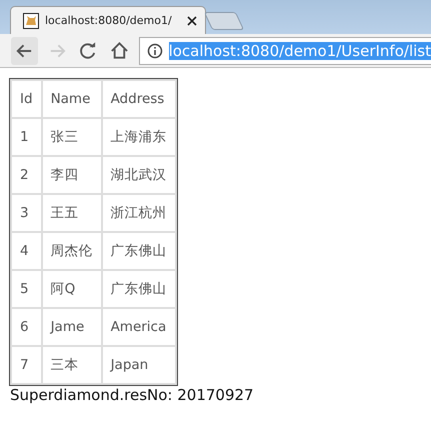  What do you see at coordinates (26, 99) in the screenshot?
I see `column-header: Id` at bounding box center [26, 99].